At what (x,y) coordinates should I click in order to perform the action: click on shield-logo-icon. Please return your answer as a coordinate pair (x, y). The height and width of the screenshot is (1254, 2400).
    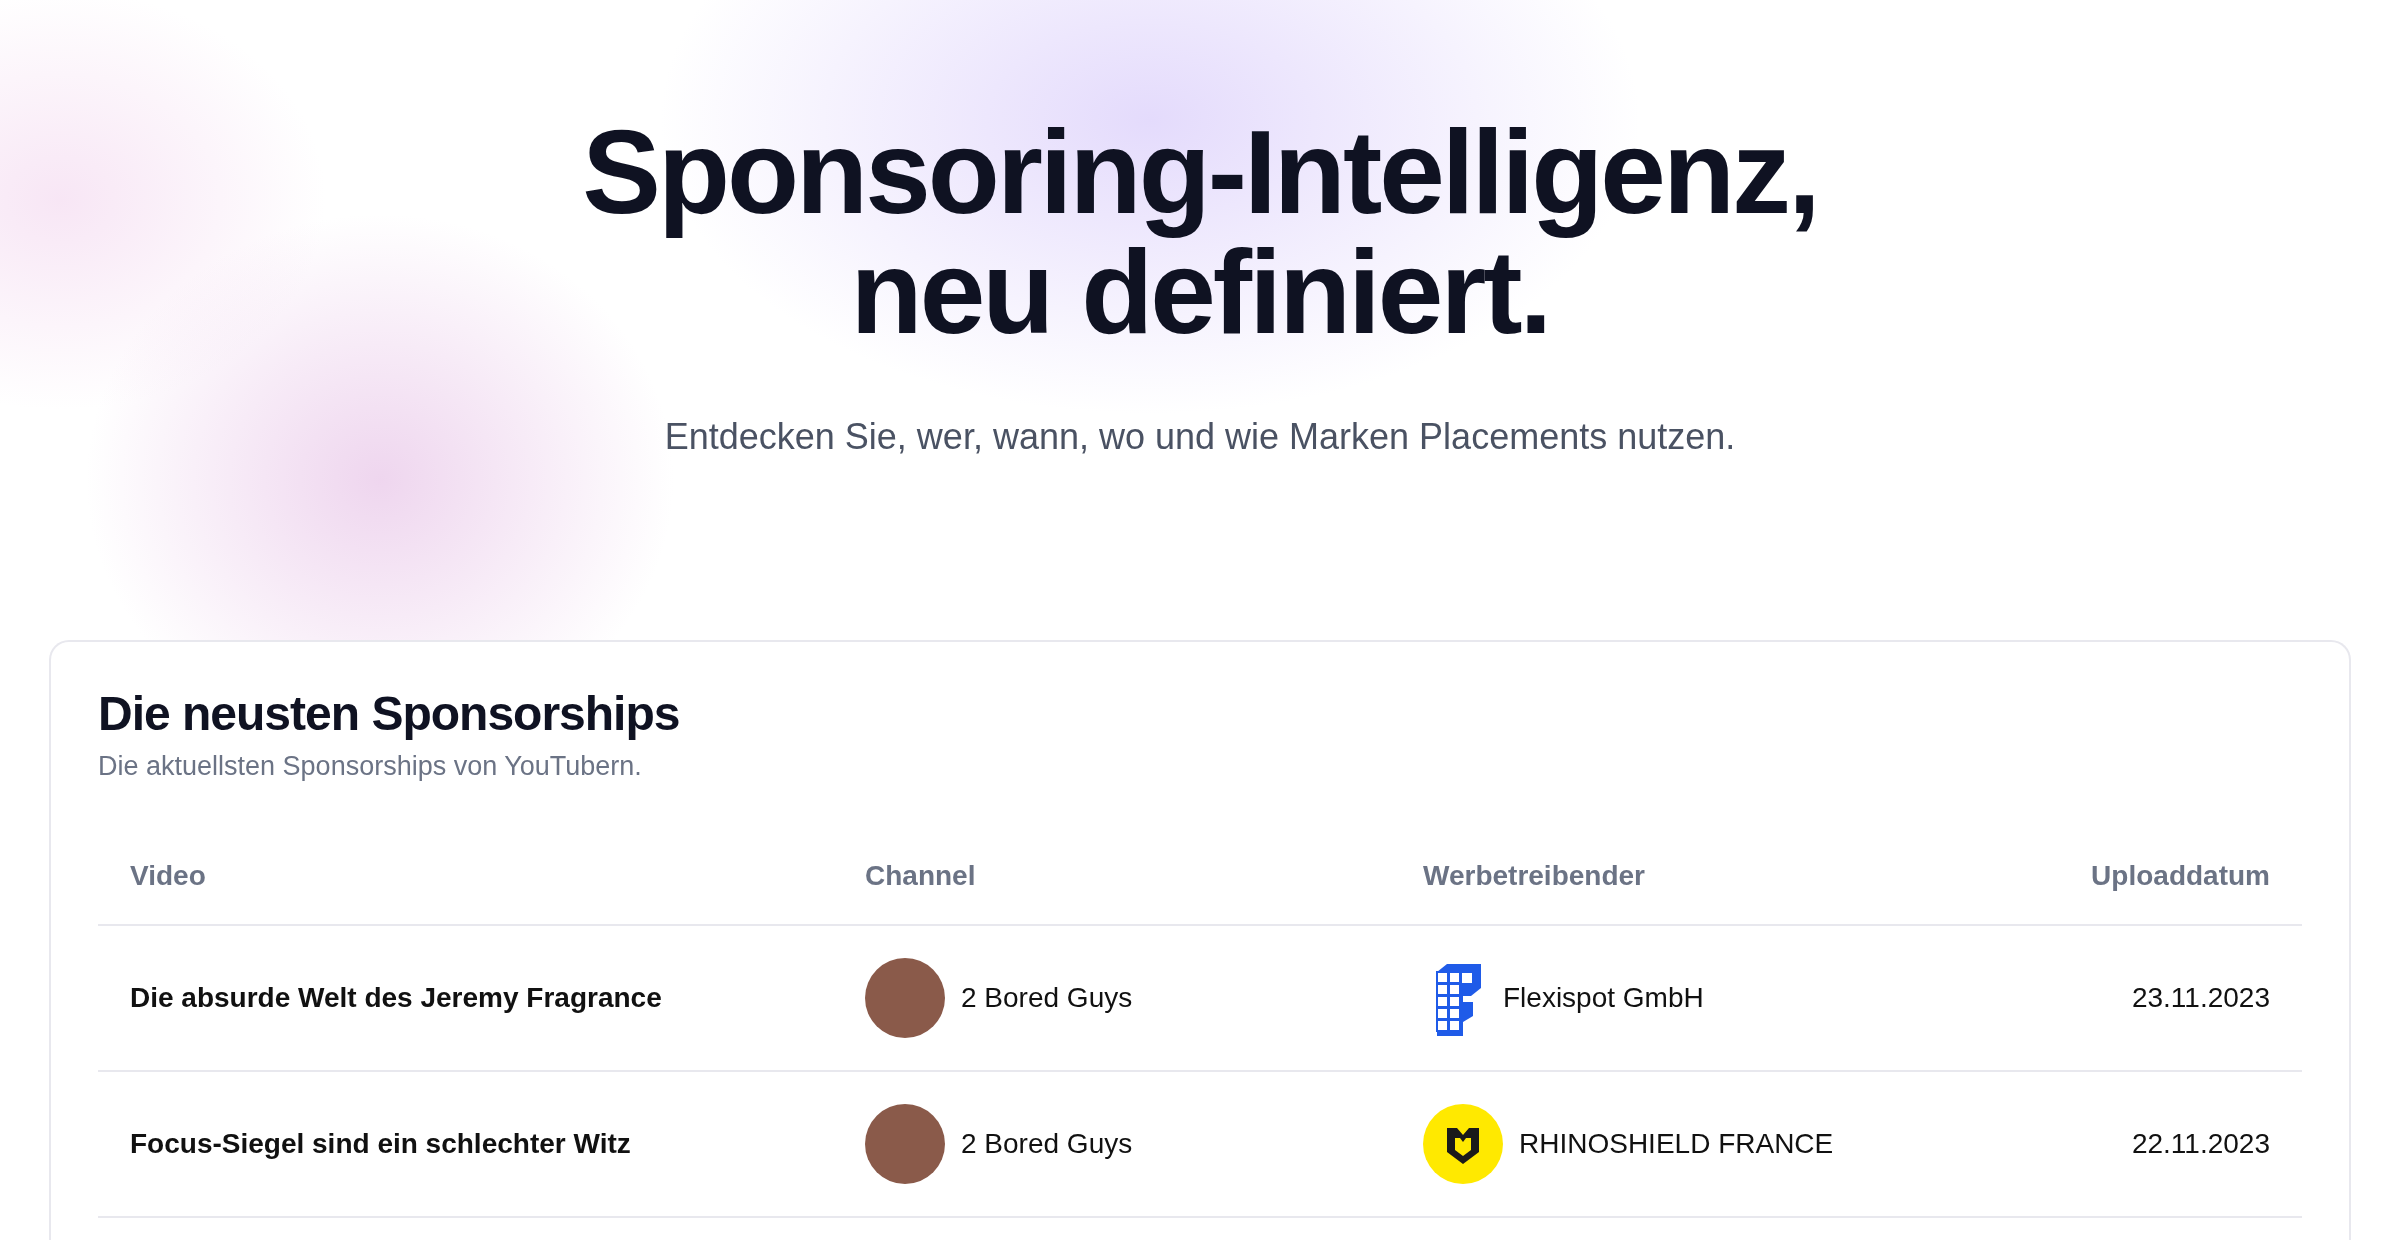
    Looking at the image, I should click on (1463, 1144).